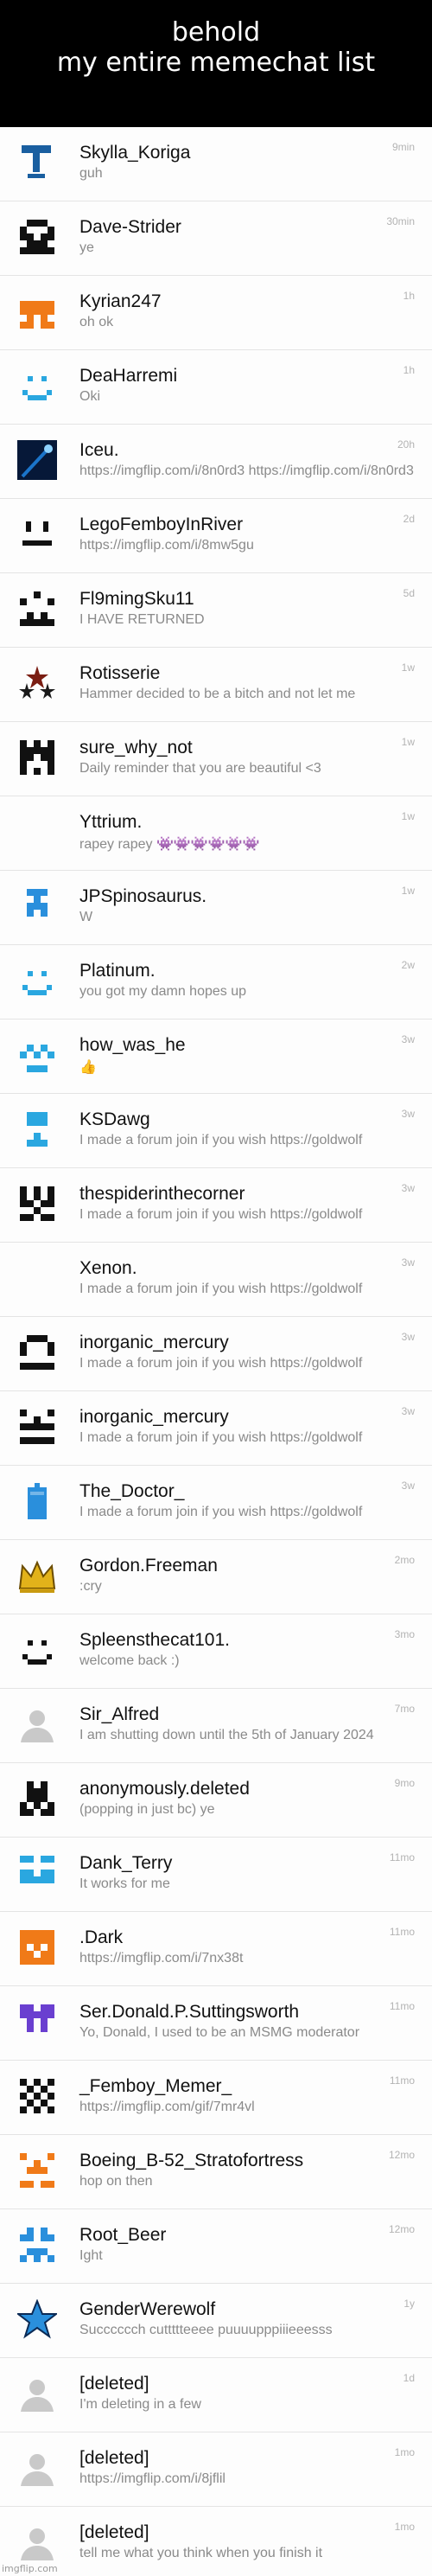 This screenshot has height=2576, width=432. What do you see at coordinates (166, 546) in the screenshot?
I see `chat-last-message: https://imgflip.com/i/8mw5gu` at bounding box center [166, 546].